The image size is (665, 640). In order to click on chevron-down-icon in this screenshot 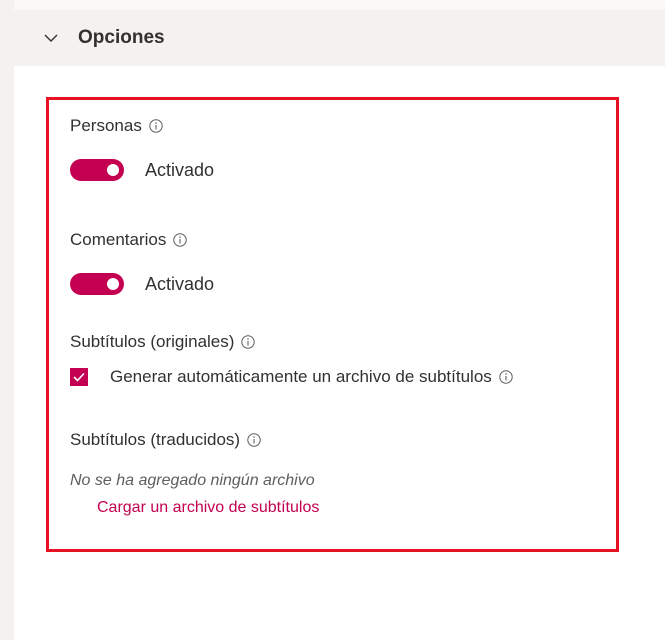, I will do `click(51, 38)`.